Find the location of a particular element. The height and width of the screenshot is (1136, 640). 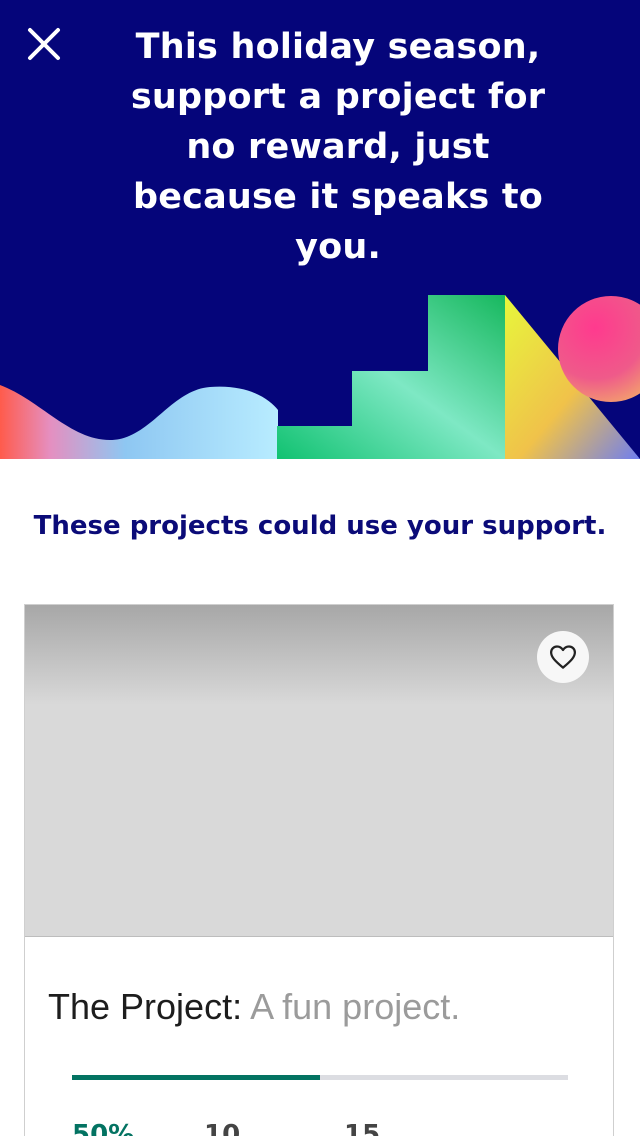

funding-progress-bar is located at coordinates (320, 1077).